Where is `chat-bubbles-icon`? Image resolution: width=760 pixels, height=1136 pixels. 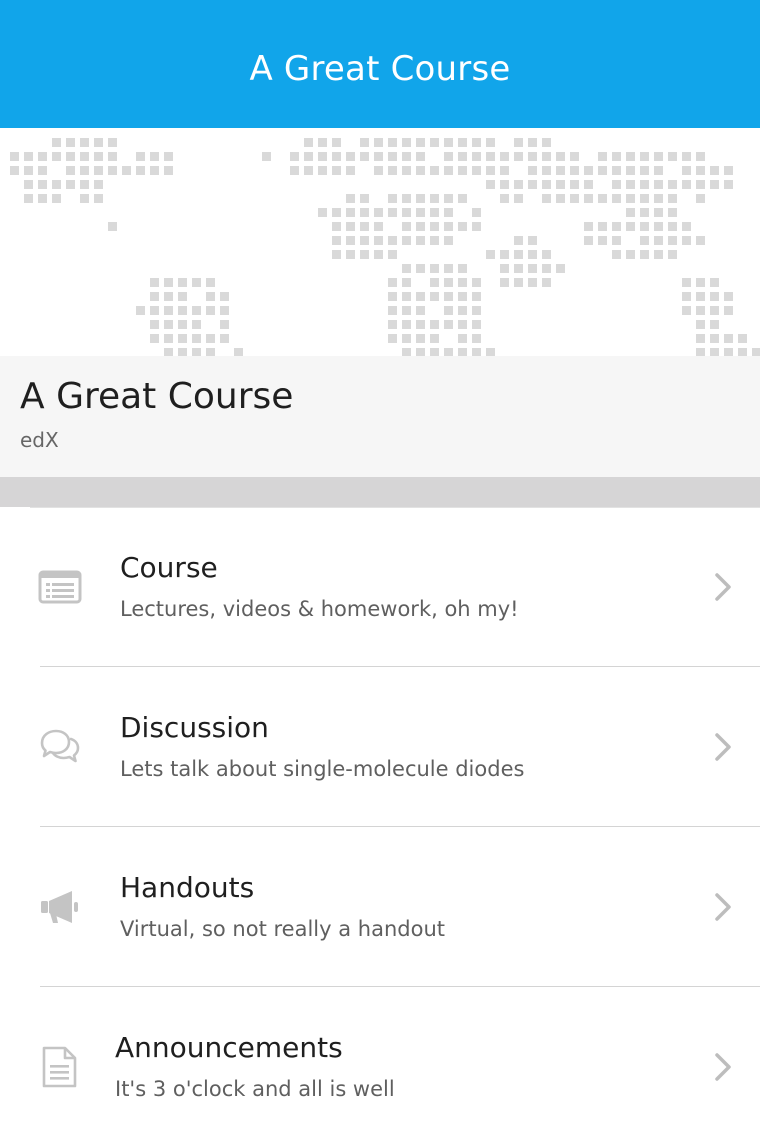
chat-bubbles-icon is located at coordinates (60, 746).